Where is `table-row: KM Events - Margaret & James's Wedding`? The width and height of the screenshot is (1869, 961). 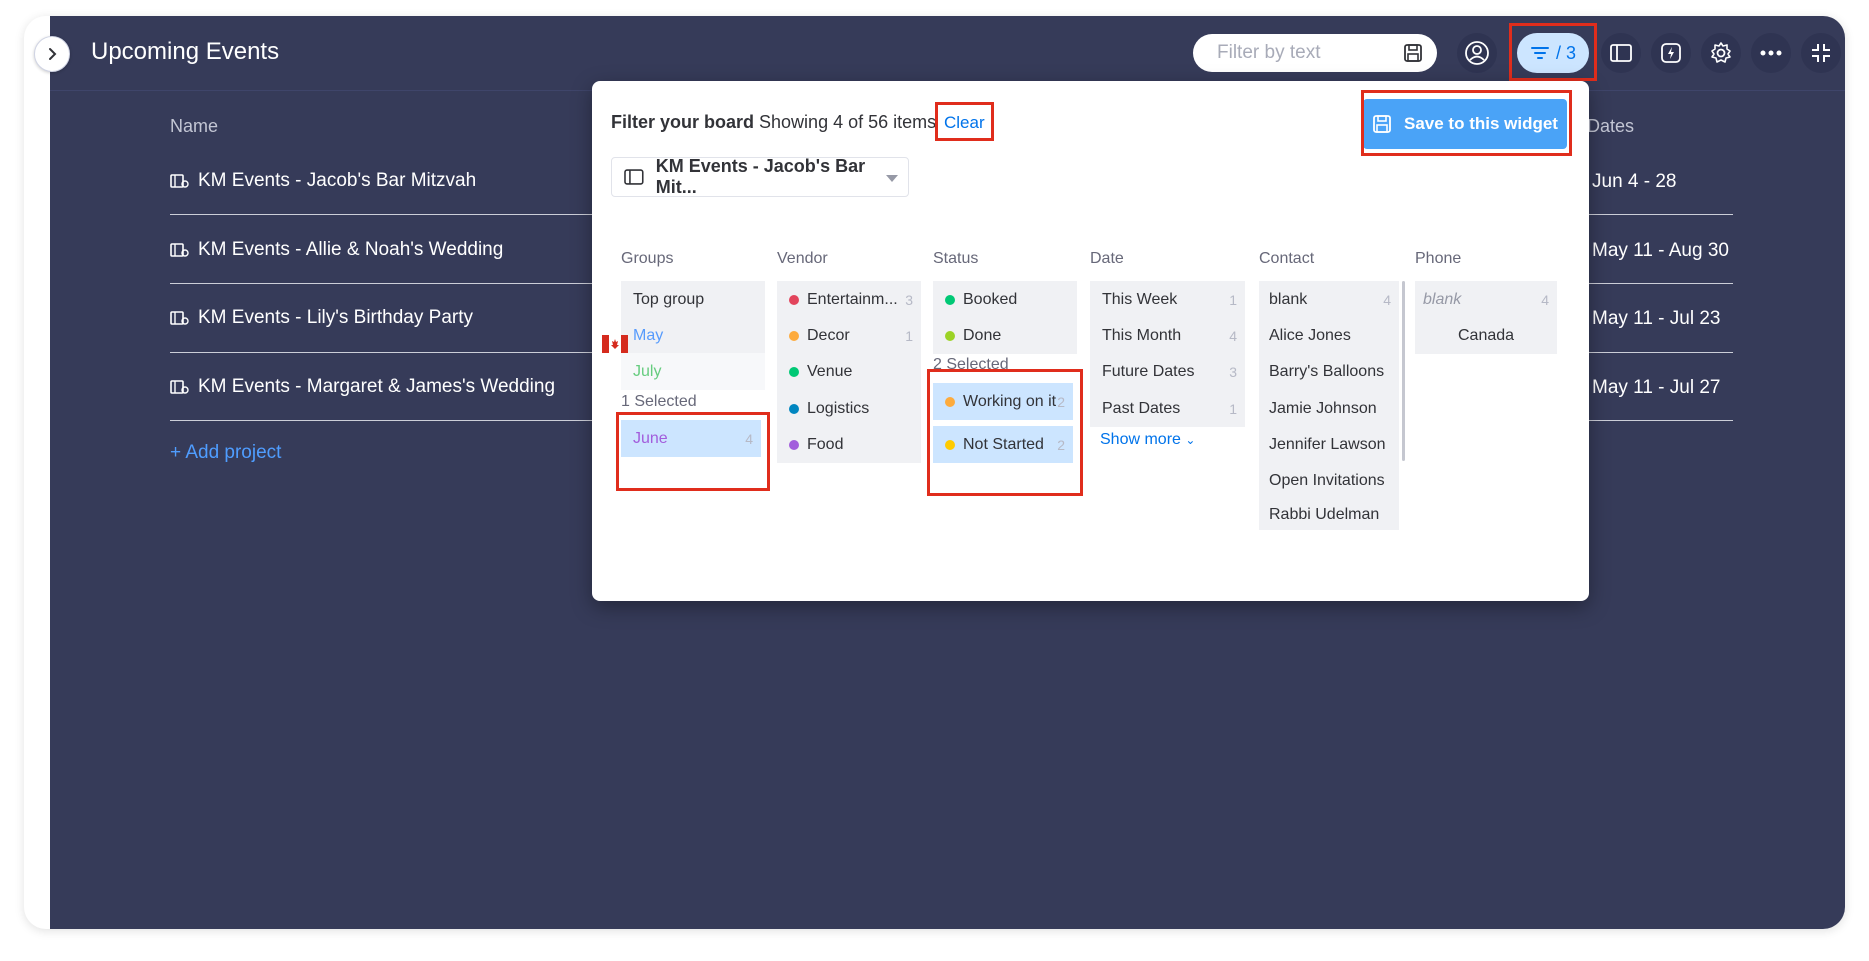 table-row: KM Events - Margaret & James's Wedding is located at coordinates (362, 387).